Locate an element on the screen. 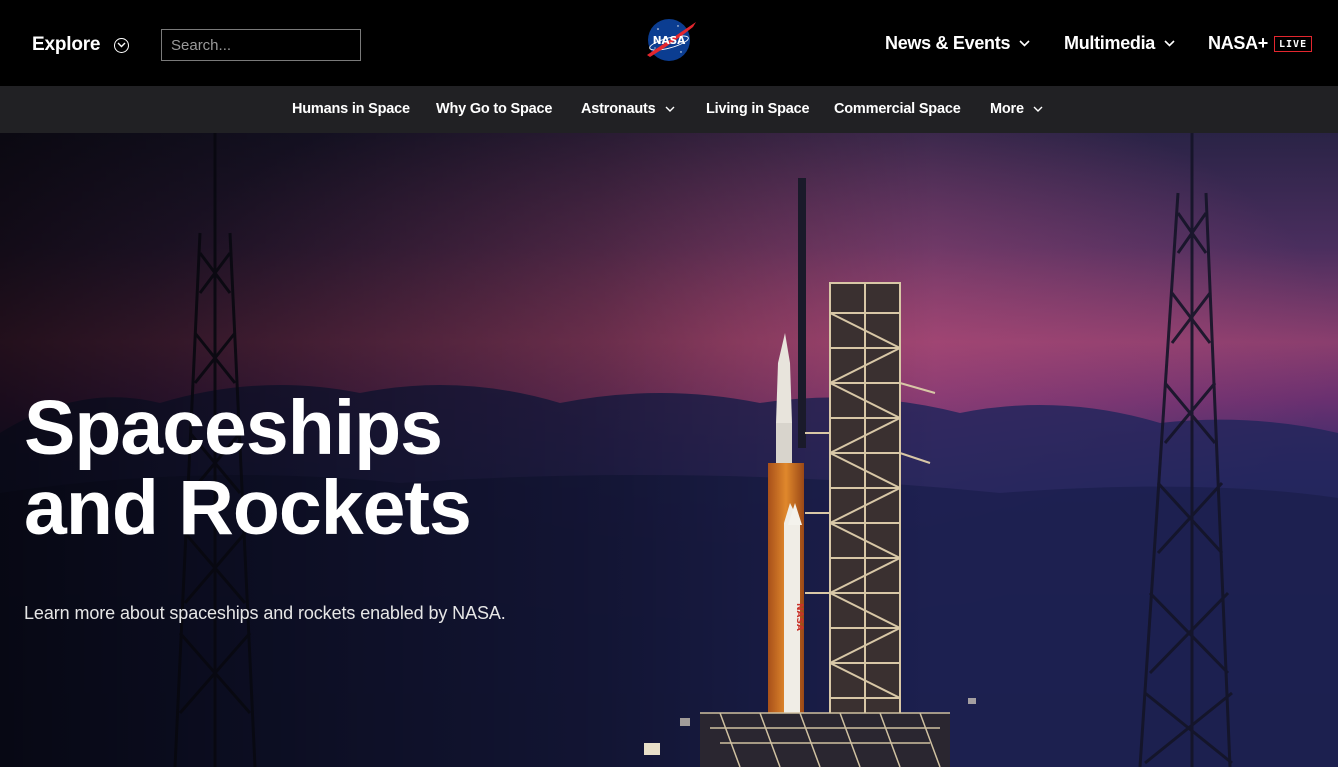 This screenshot has width=1338, height=767. subnav-more: More is located at coordinates (1016, 109).